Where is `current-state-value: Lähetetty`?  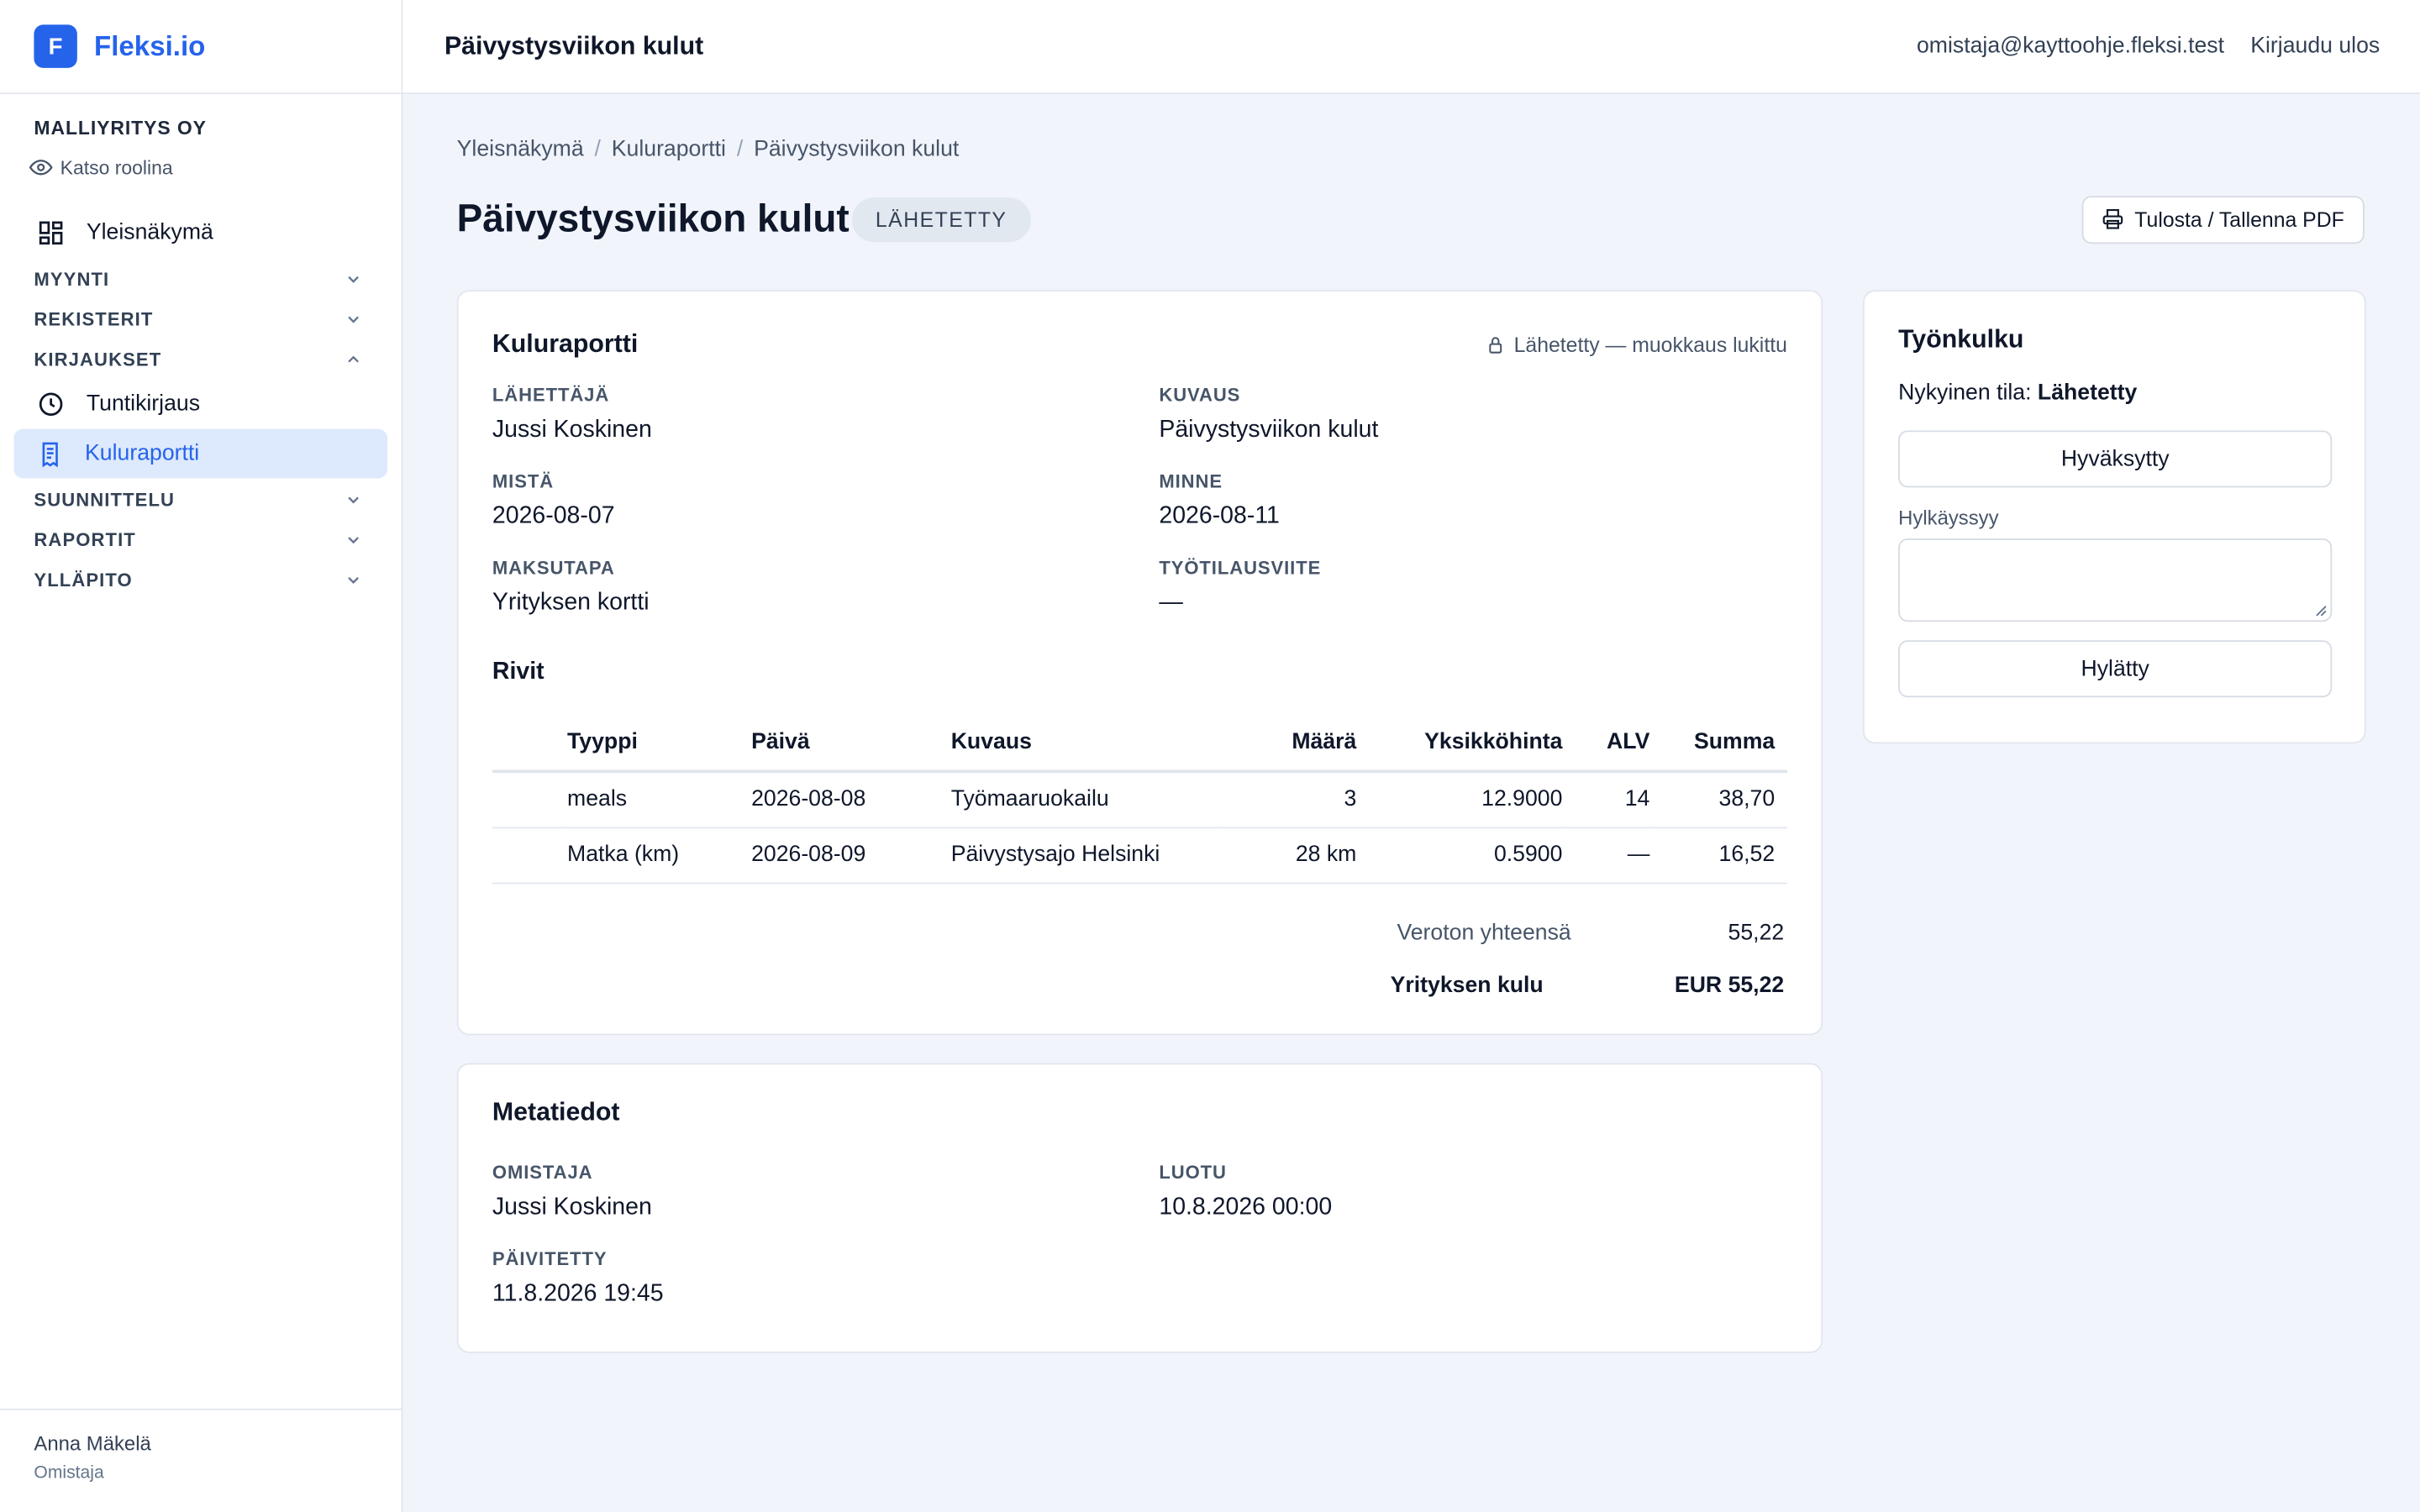
current-state-value: Lähetetty is located at coordinates (2087, 394).